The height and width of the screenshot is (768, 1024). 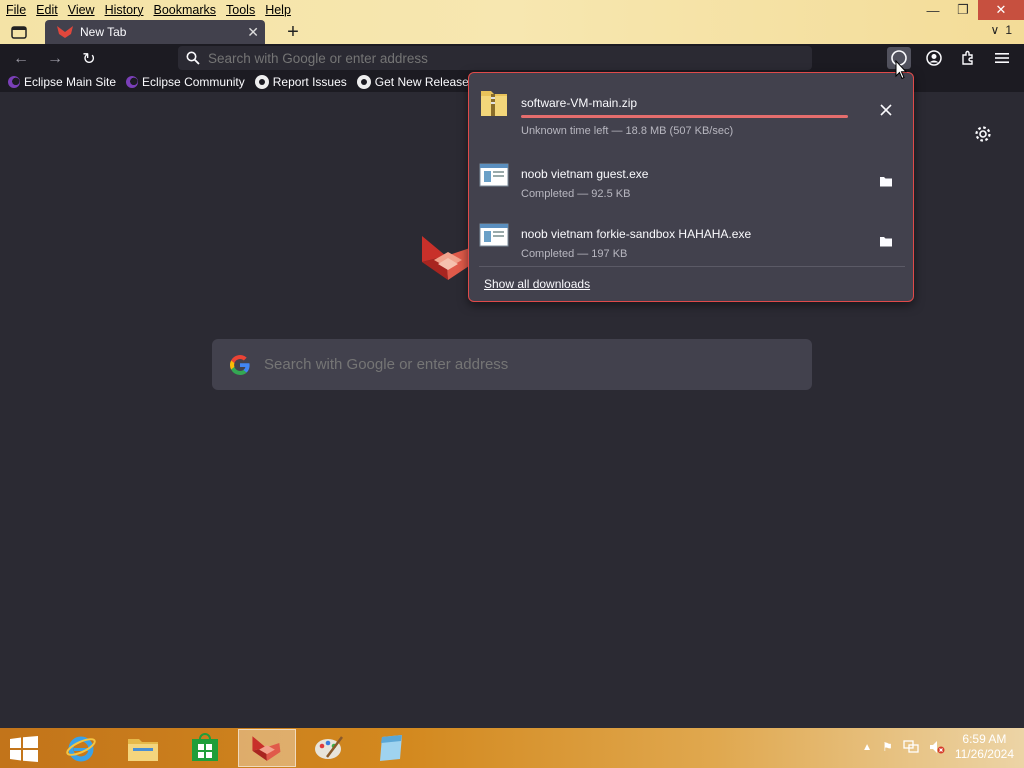 I want to click on bookmark-label: Eclipse Community, so click(x=193, y=82).